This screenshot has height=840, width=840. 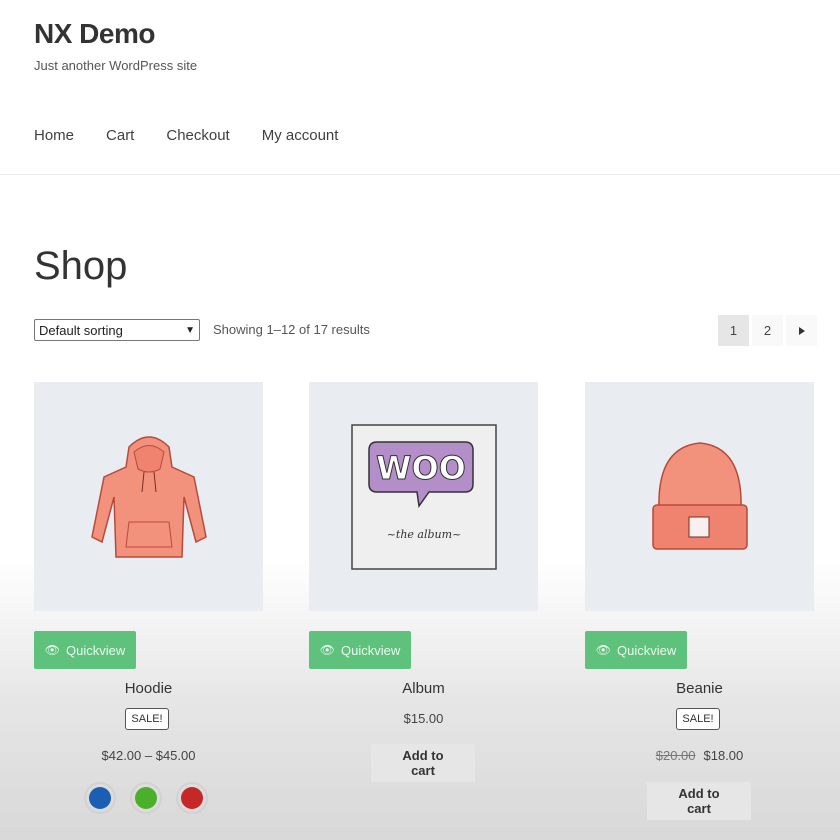 I want to click on header-divider, so click(x=420, y=174).